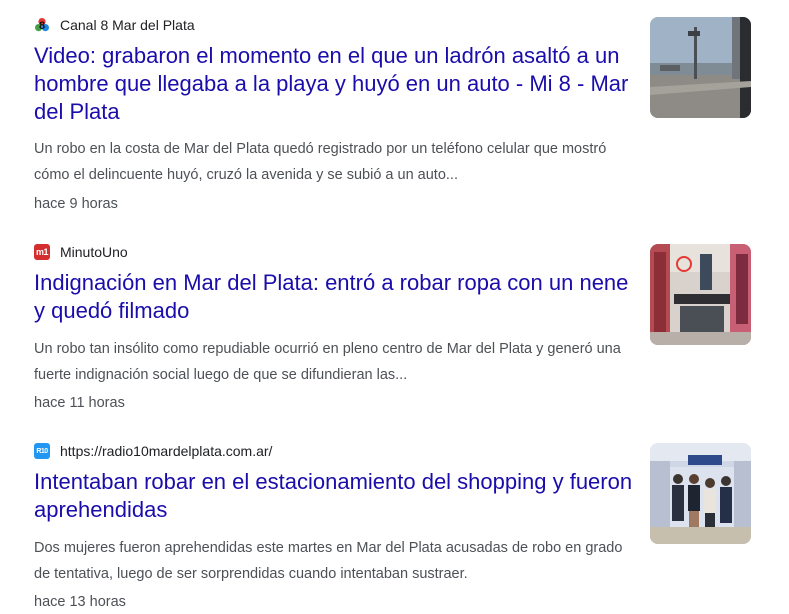 The width and height of the screenshot is (789, 614). I want to click on result-source: R10 https://radio10mardelplata.com.ar/, so click(153, 451).